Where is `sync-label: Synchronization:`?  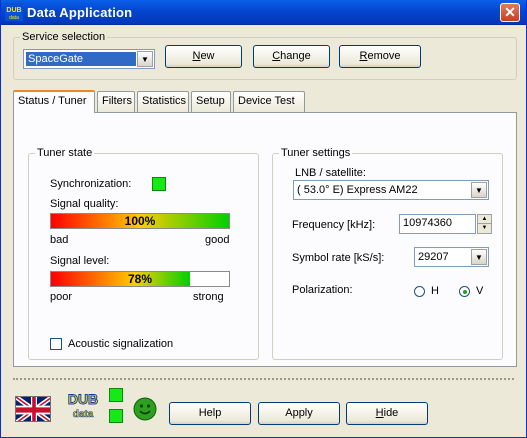
sync-label: Synchronization: is located at coordinates (91, 184).